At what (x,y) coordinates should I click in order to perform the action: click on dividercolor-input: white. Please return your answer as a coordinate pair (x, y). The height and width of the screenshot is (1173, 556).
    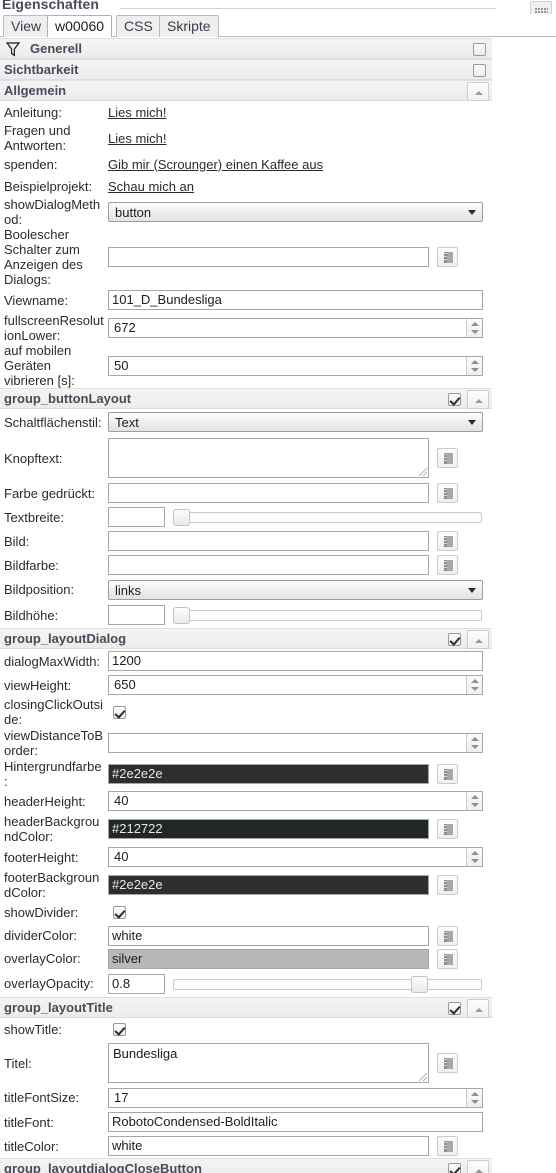
    Looking at the image, I should click on (268, 935).